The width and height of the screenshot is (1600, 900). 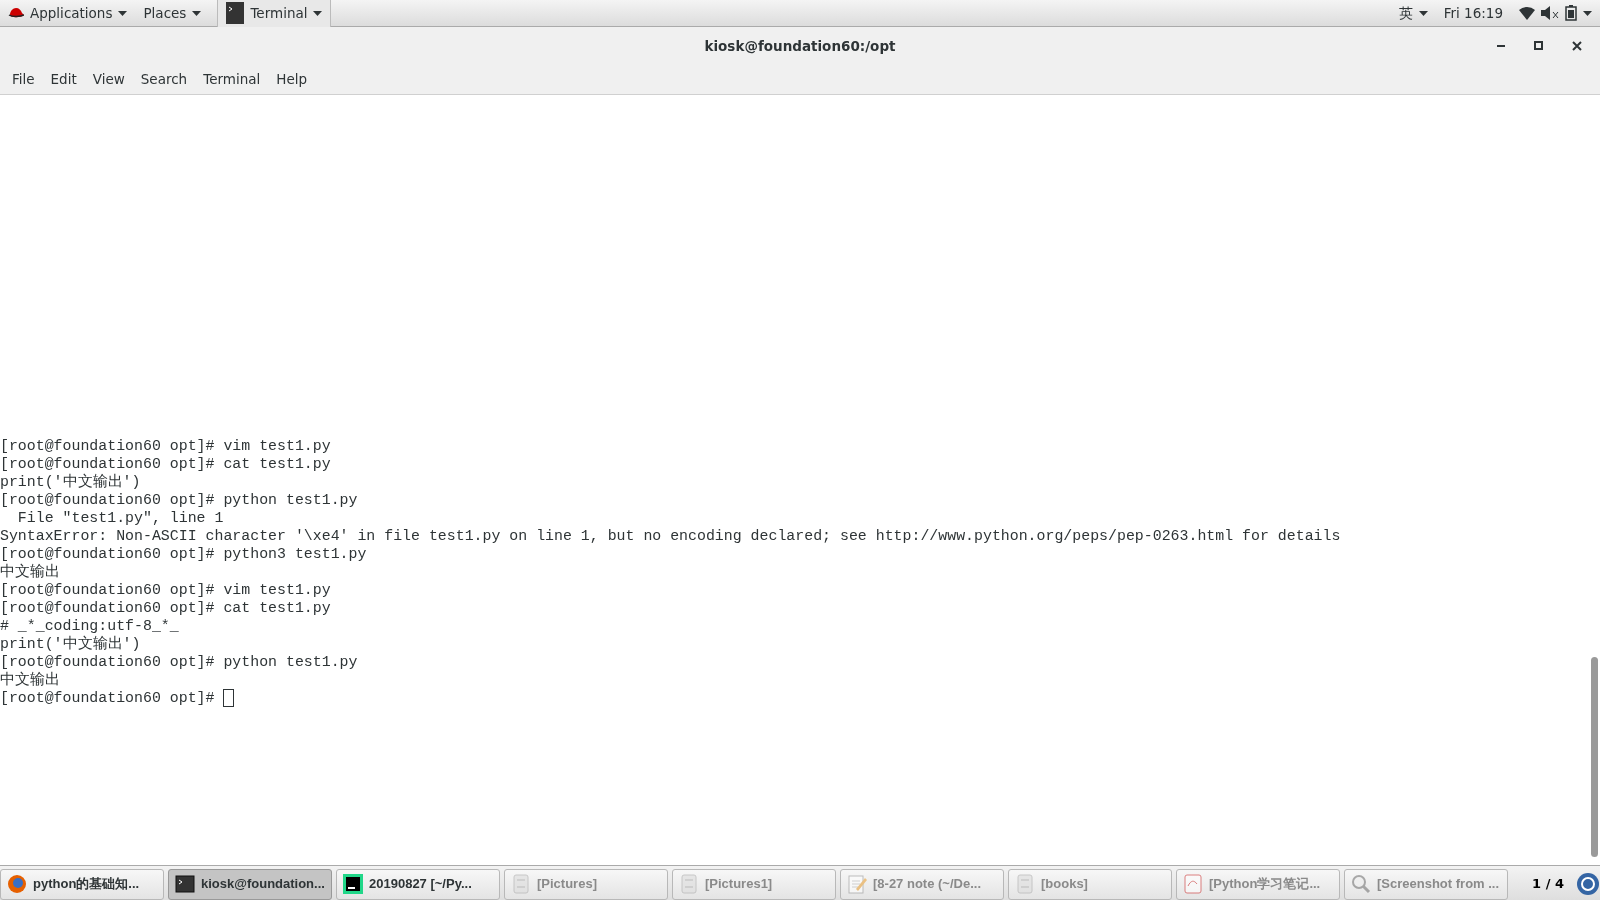 I want to click on app-menu-button: Terminal, so click(x=274, y=13).